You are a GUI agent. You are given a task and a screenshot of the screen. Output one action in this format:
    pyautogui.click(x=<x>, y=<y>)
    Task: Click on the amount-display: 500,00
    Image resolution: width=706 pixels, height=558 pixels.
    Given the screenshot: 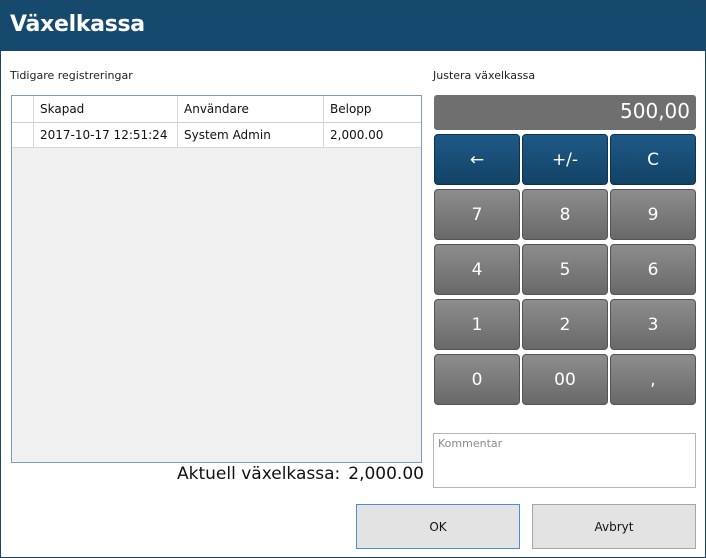 What is the action you would take?
    pyautogui.click(x=565, y=112)
    